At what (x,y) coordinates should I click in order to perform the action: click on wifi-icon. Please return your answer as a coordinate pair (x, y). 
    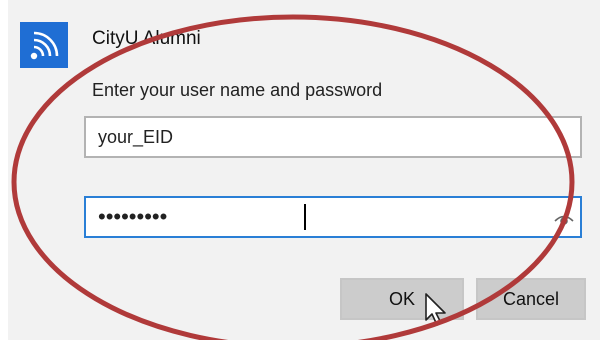
    Looking at the image, I should click on (44, 45).